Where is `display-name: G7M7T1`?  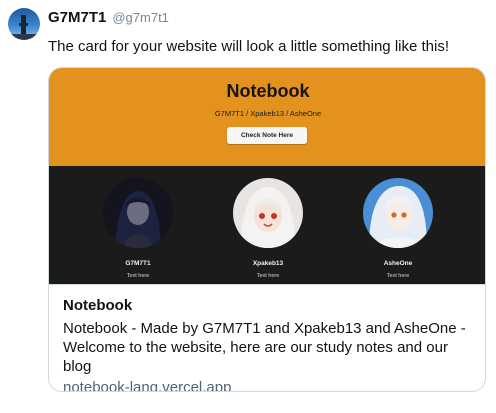
display-name: G7M7T1 is located at coordinates (77, 17).